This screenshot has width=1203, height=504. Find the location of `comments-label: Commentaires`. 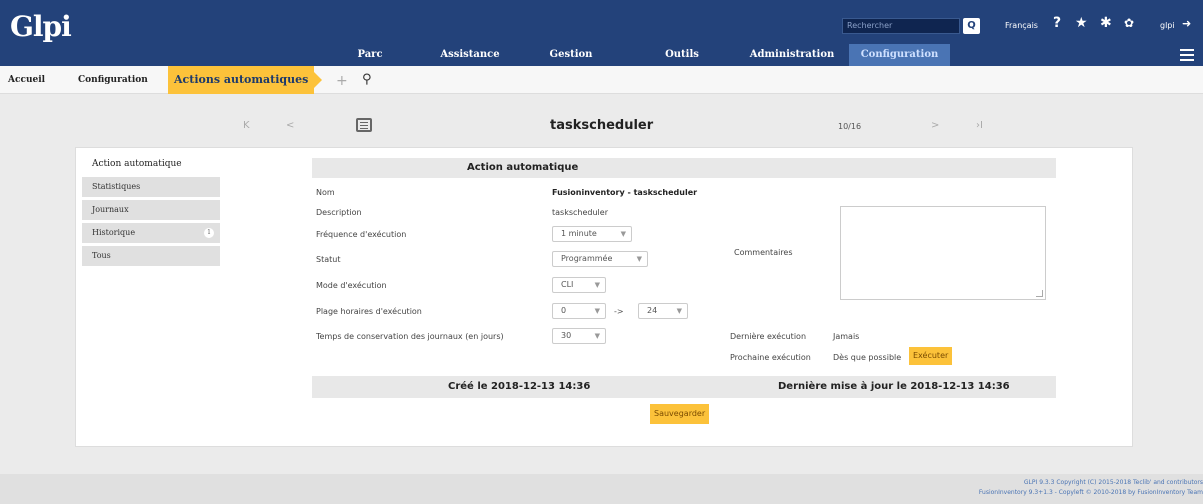

comments-label: Commentaires is located at coordinates (763, 252).